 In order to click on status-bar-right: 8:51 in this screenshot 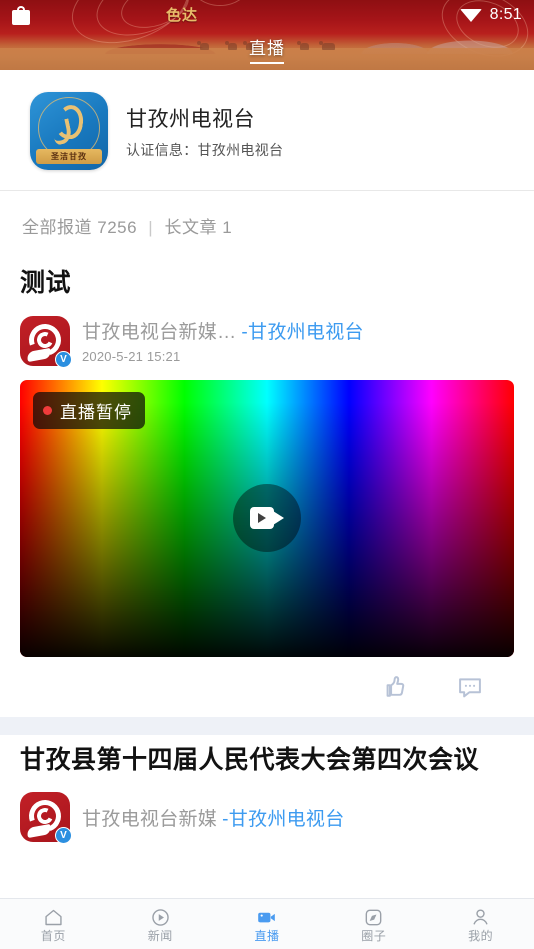, I will do `click(490, 15)`.